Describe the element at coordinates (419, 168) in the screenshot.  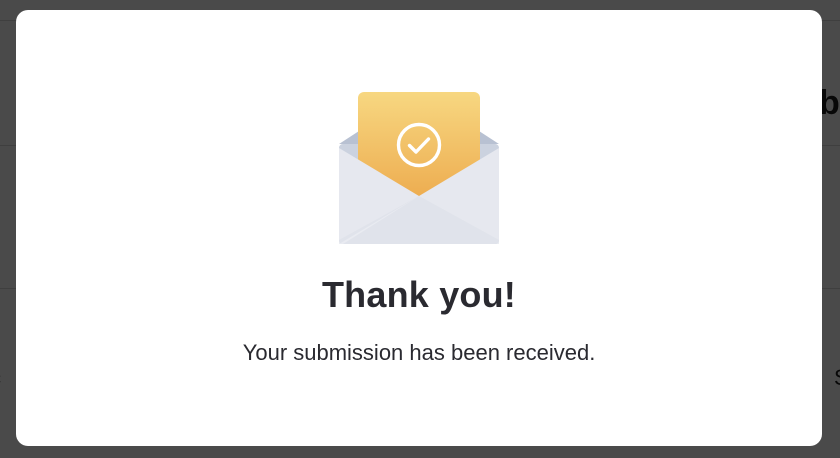
I see `envelope-check-icon` at that location.